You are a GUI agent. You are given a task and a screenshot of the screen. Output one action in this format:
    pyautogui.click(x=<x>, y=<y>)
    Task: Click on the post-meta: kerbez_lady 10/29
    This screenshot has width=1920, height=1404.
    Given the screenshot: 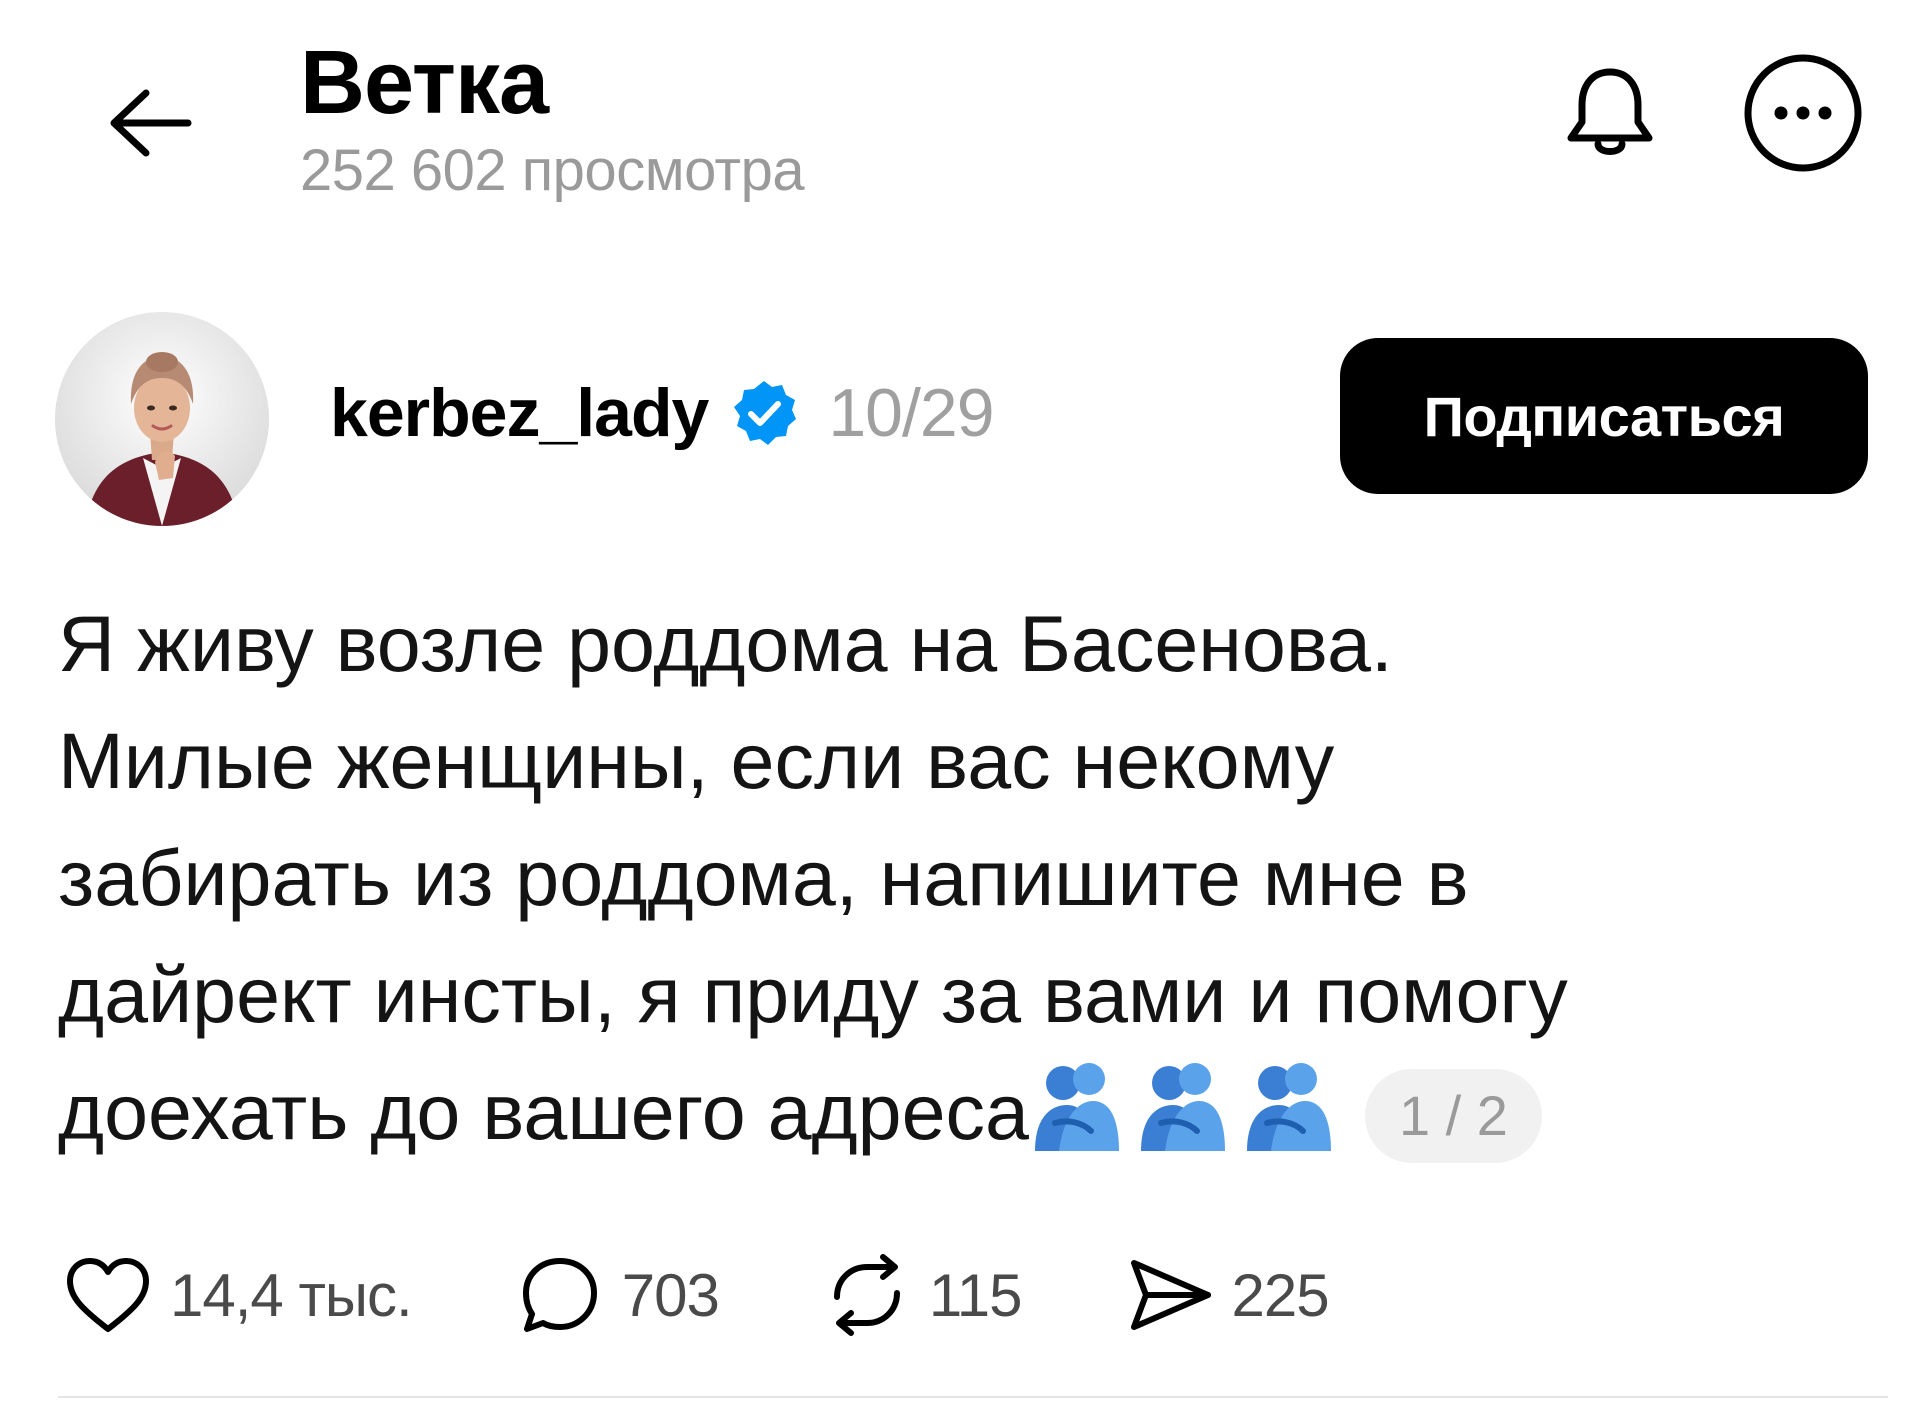 What is the action you would take?
    pyautogui.click(x=662, y=413)
    